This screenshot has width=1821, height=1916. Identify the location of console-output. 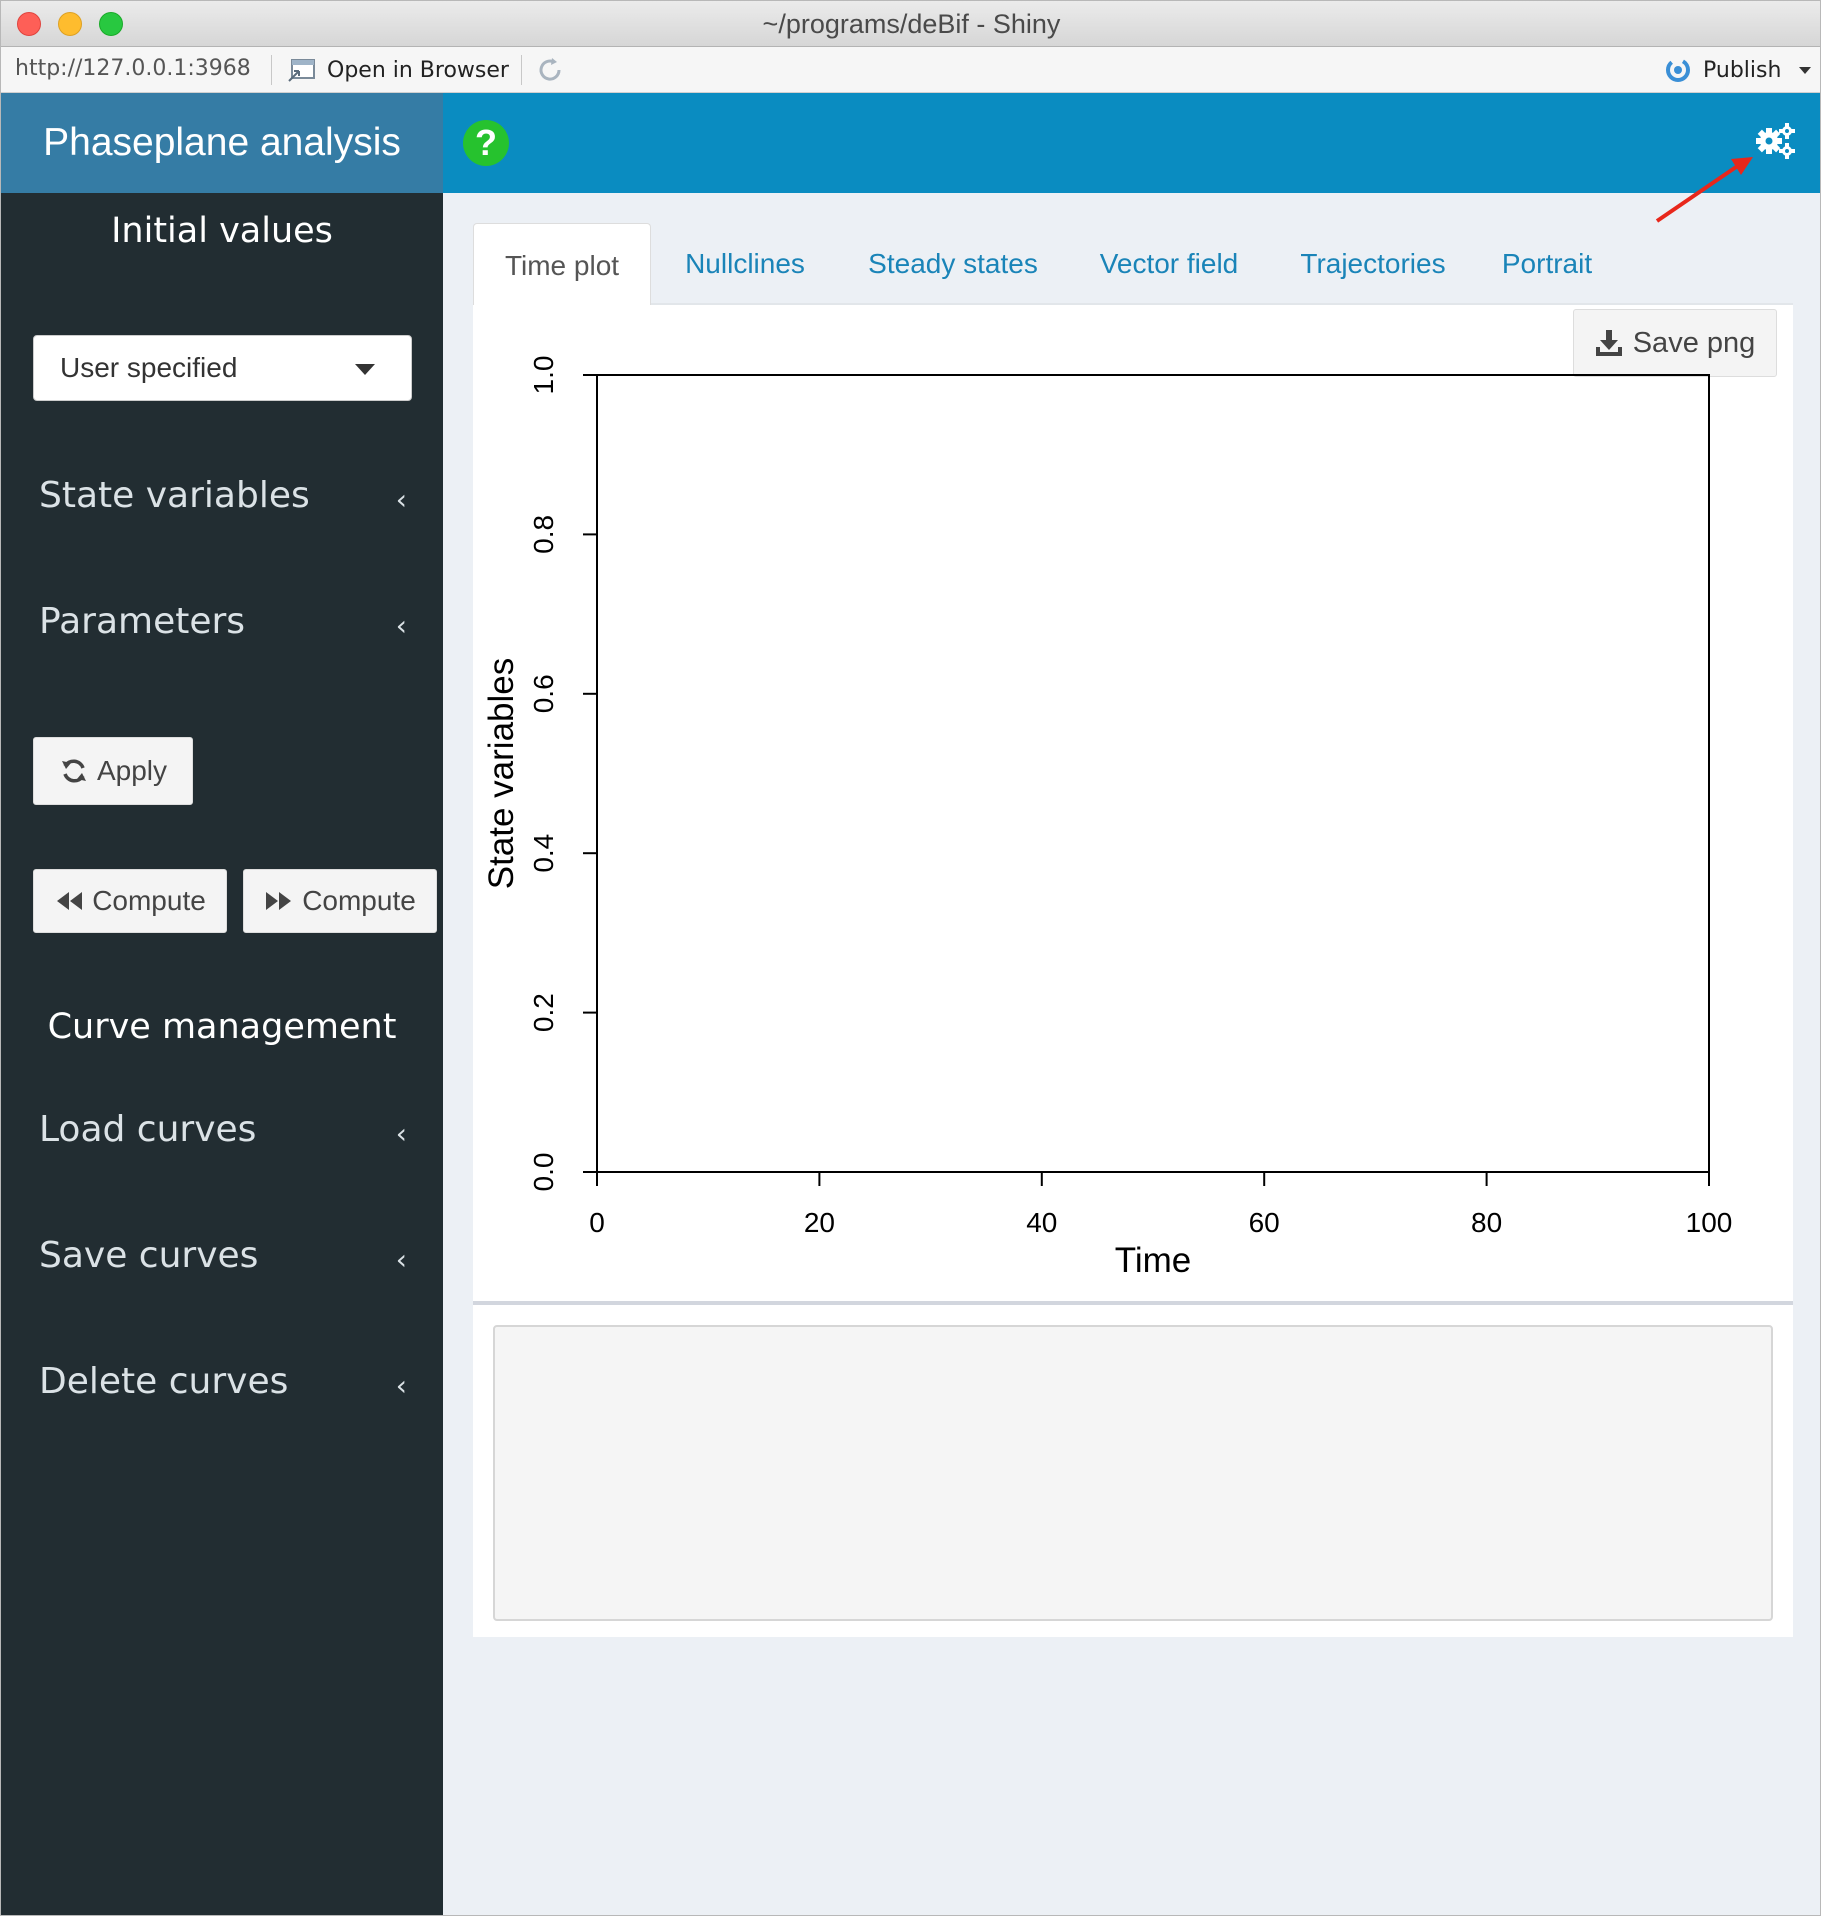
(1133, 1473).